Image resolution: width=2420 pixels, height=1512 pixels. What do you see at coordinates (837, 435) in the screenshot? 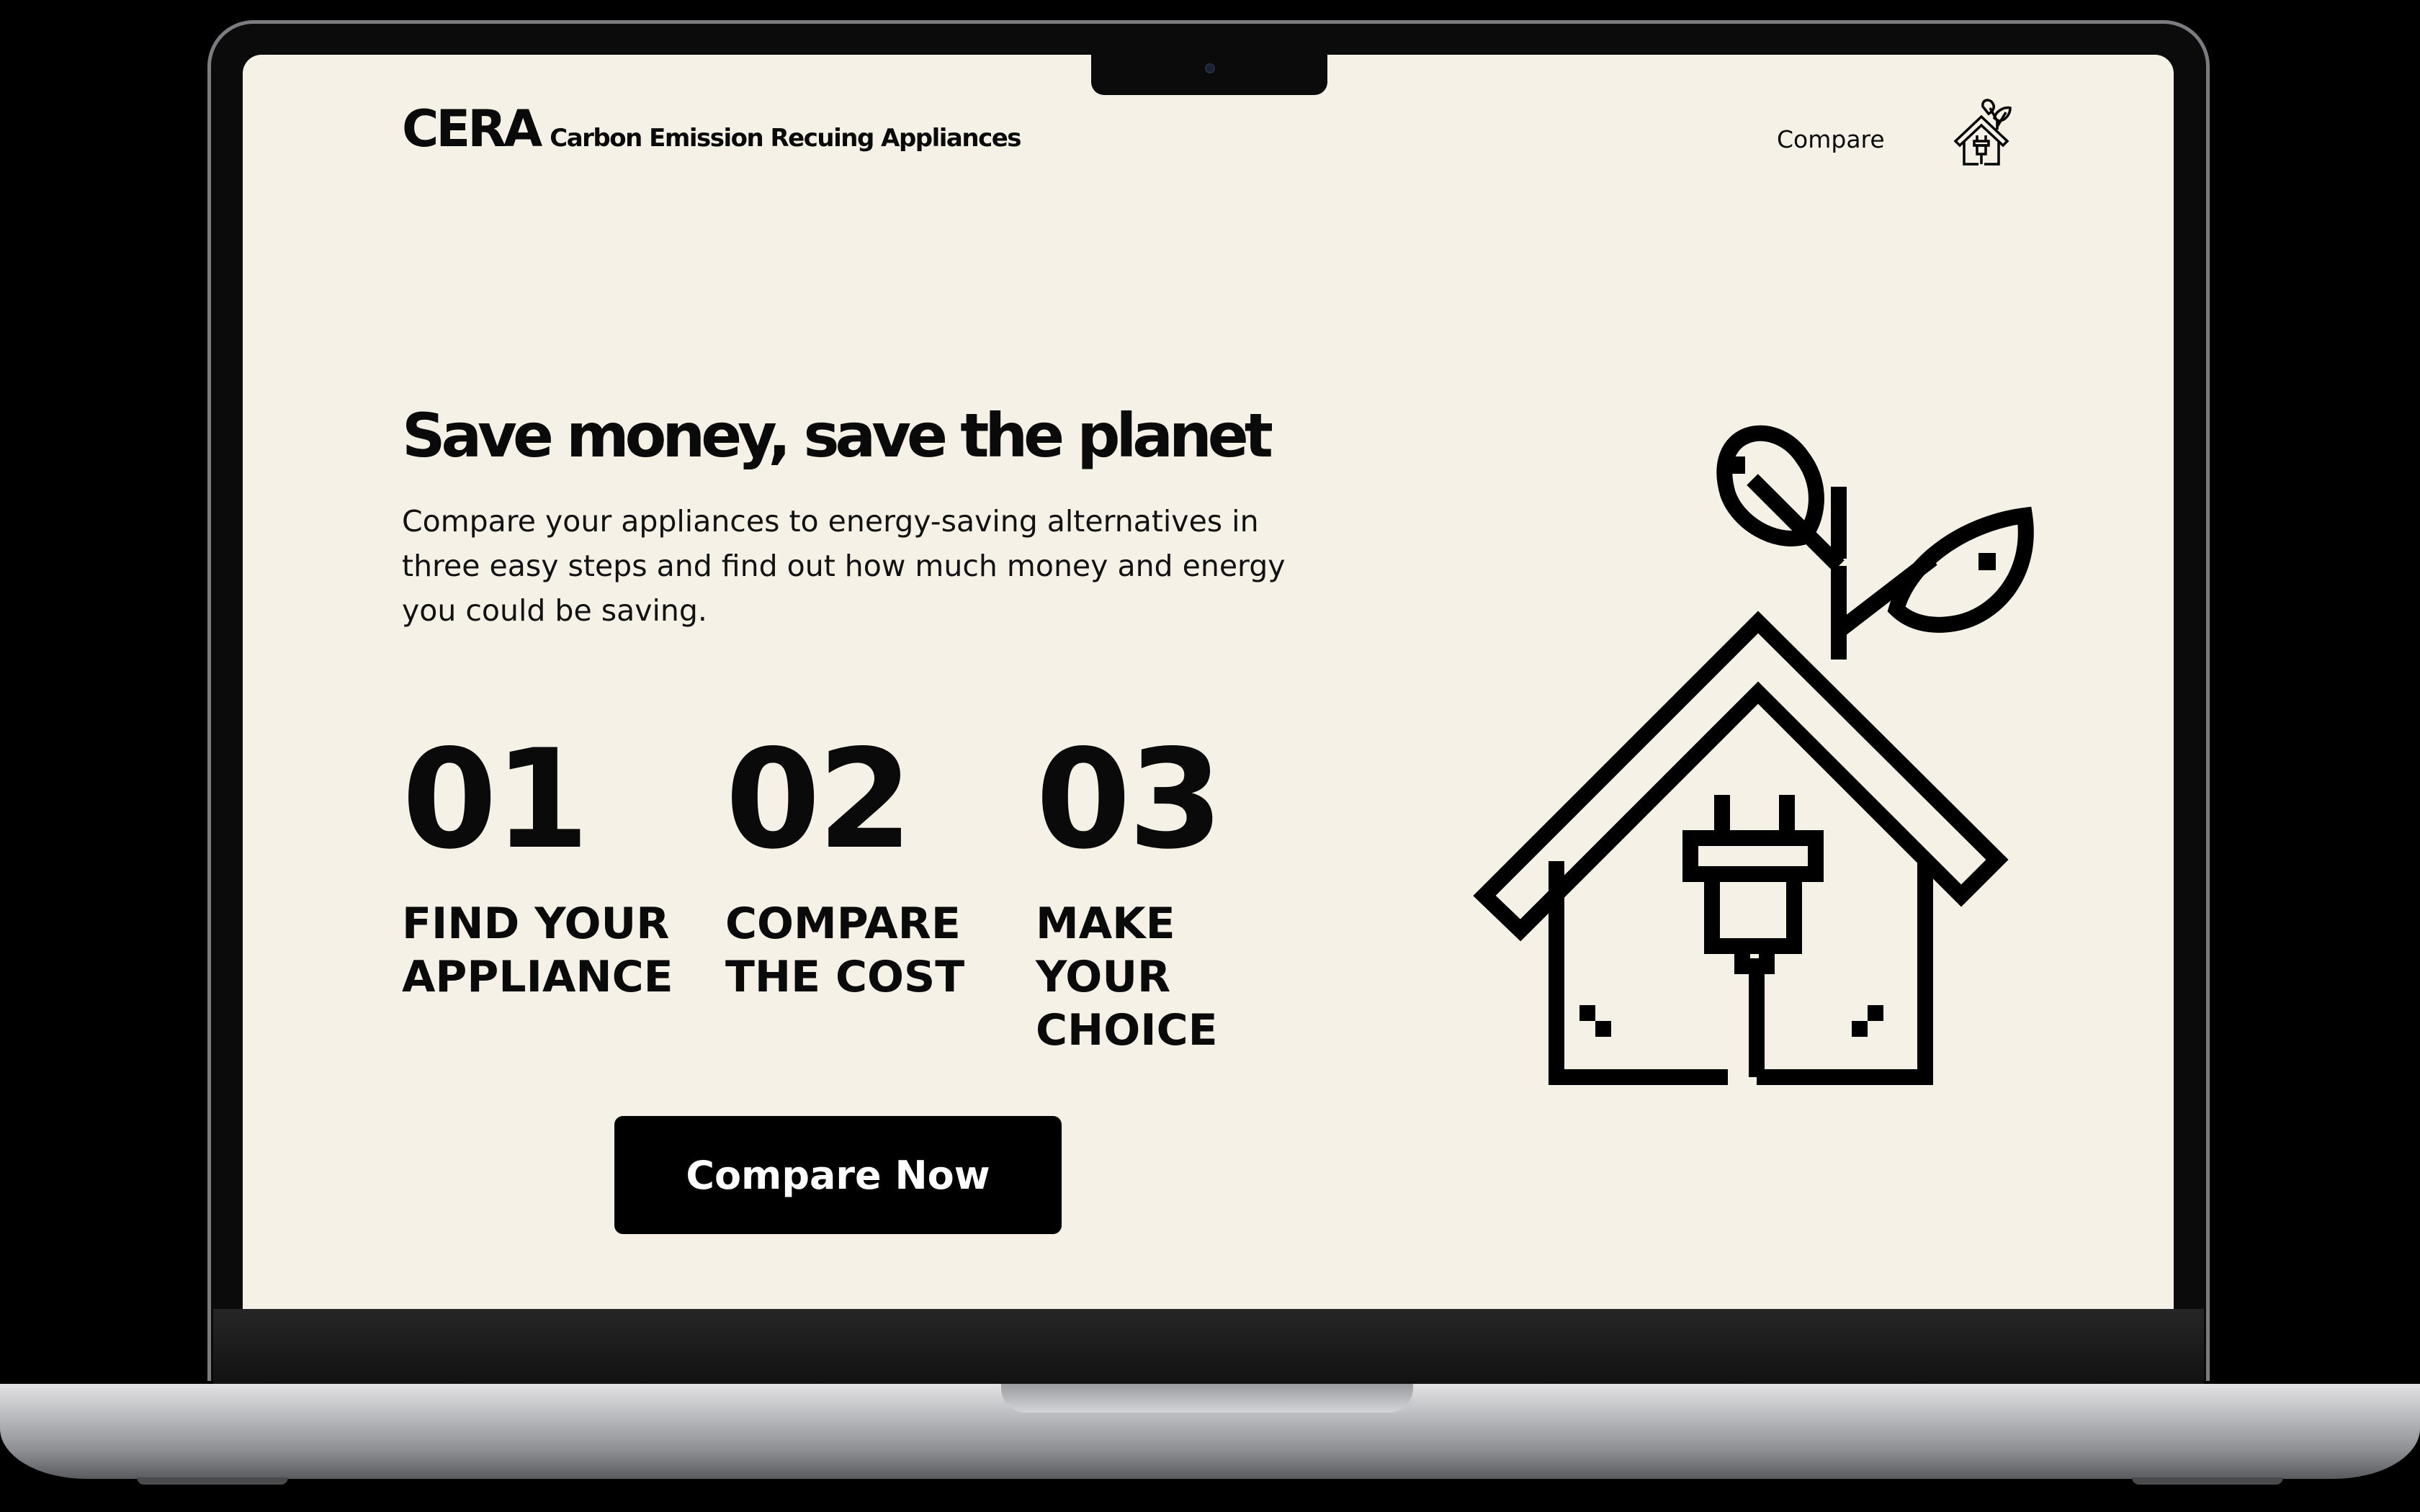
I see `hero-title: Save money, save the planet` at bounding box center [837, 435].